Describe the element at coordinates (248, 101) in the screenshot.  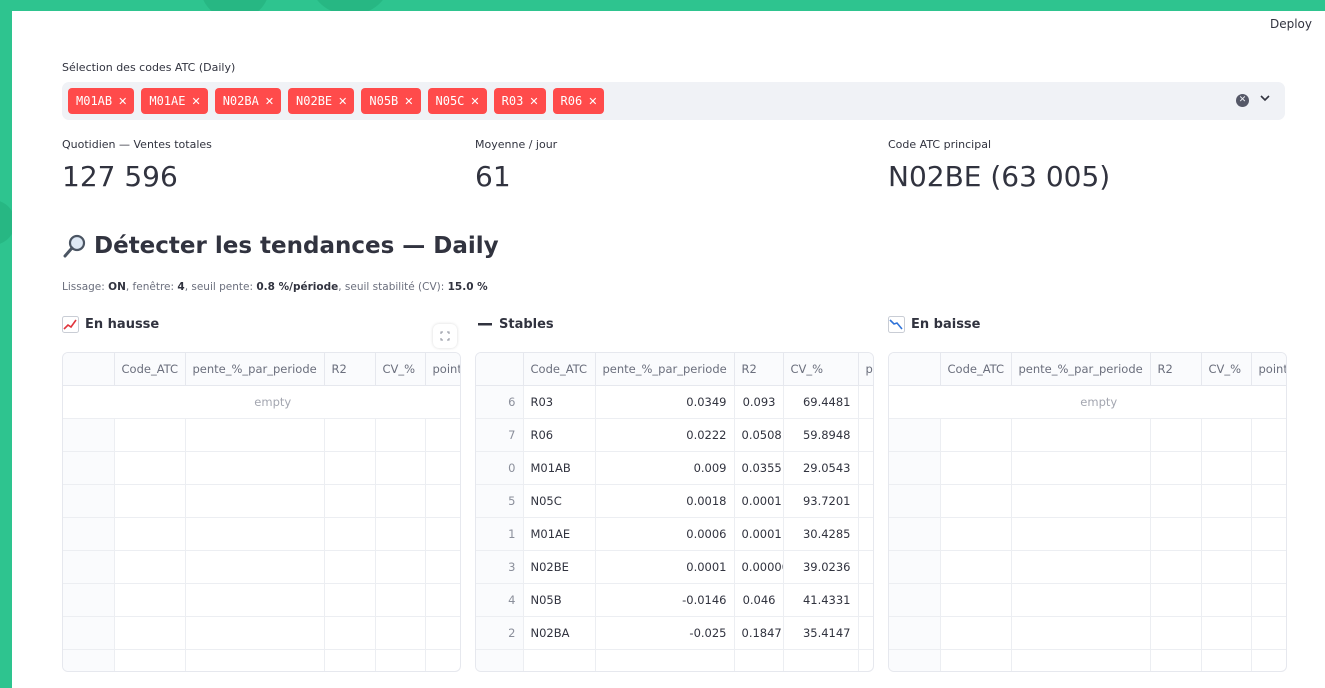
I see `selected-tag: N02BA ✕` at that location.